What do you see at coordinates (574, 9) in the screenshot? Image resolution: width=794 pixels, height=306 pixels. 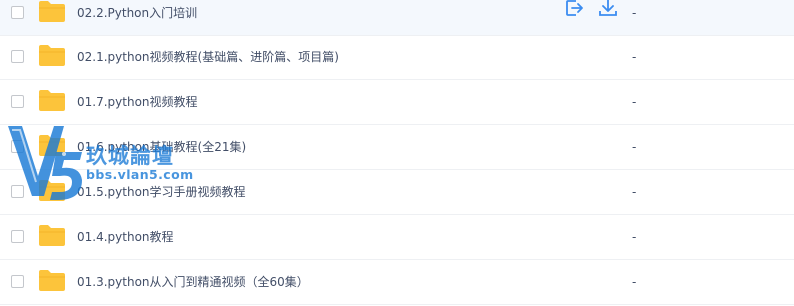 I see `share-out-icon` at bounding box center [574, 9].